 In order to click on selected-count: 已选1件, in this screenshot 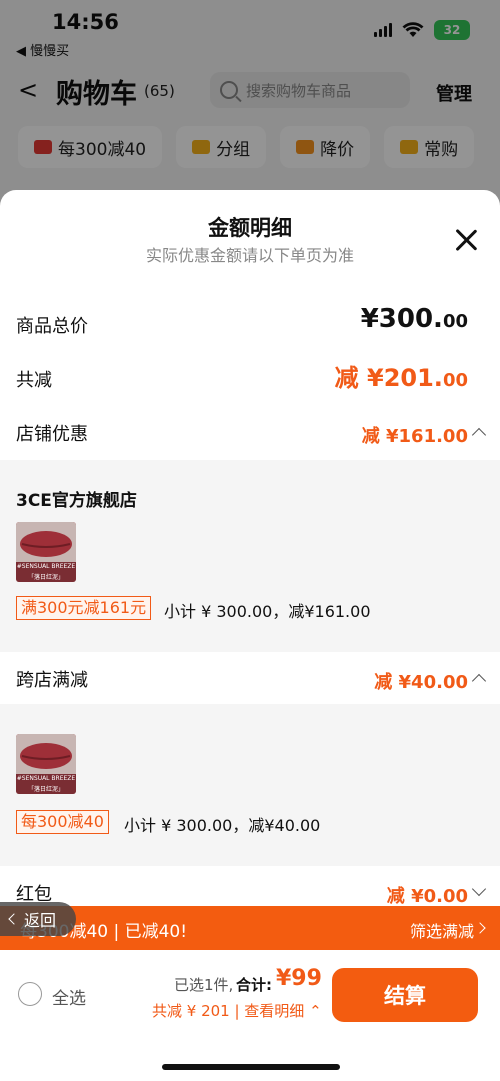, I will do `click(204, 985)`.